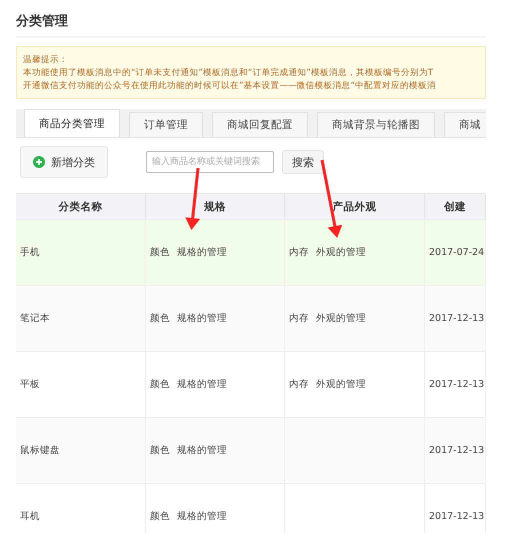  I want to click on date-text: 2017-07-24, so click(456, 252).